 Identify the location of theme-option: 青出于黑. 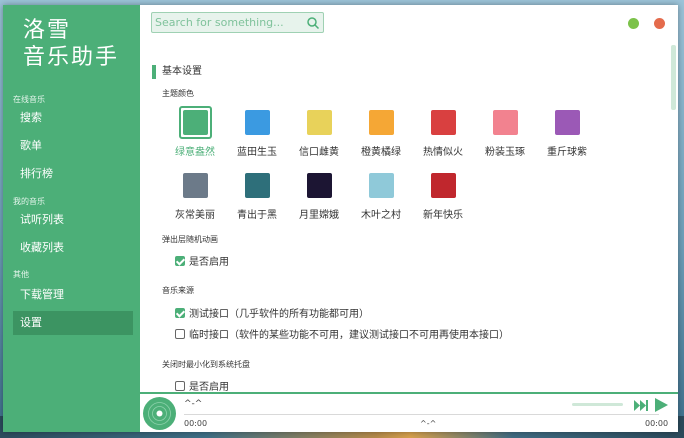
(257, 197).